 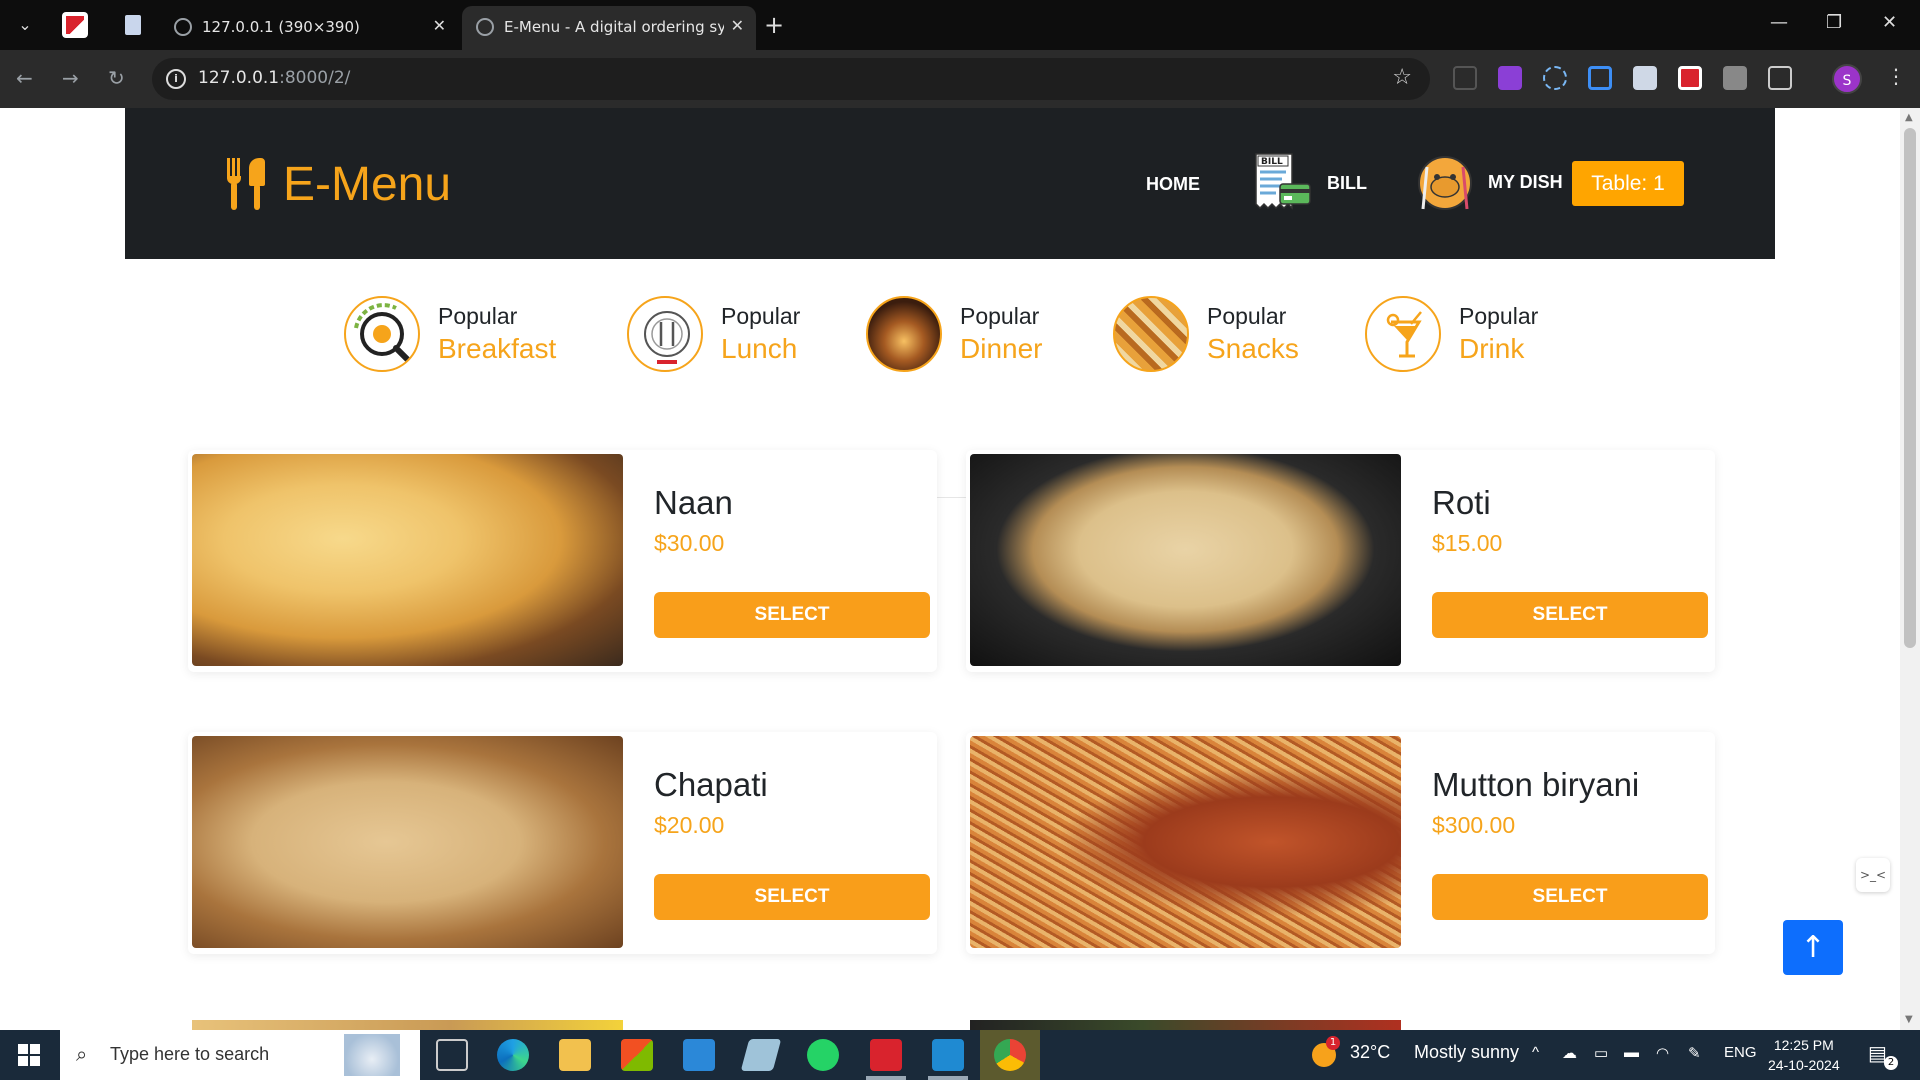 What do you see at coordinates (1645, 78) in the screenshot?
I see `extension-dev-icon` at bounding box center [1645, 78].